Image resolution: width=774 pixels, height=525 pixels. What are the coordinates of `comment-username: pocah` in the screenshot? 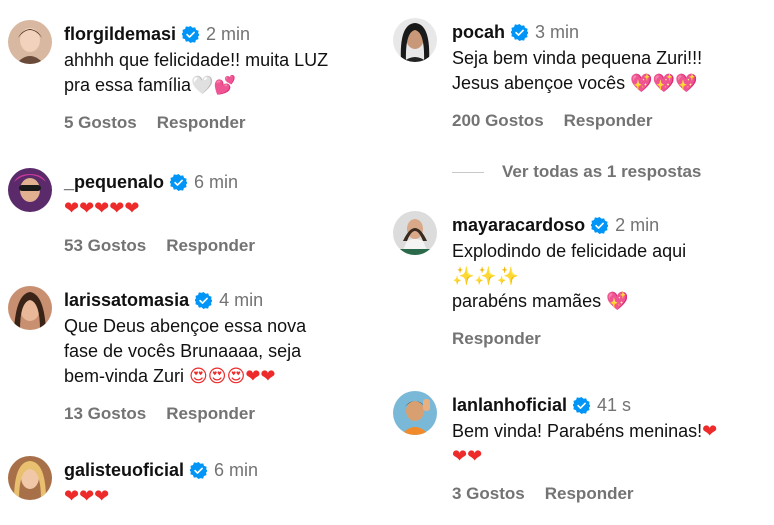 It's located at (478, 32).